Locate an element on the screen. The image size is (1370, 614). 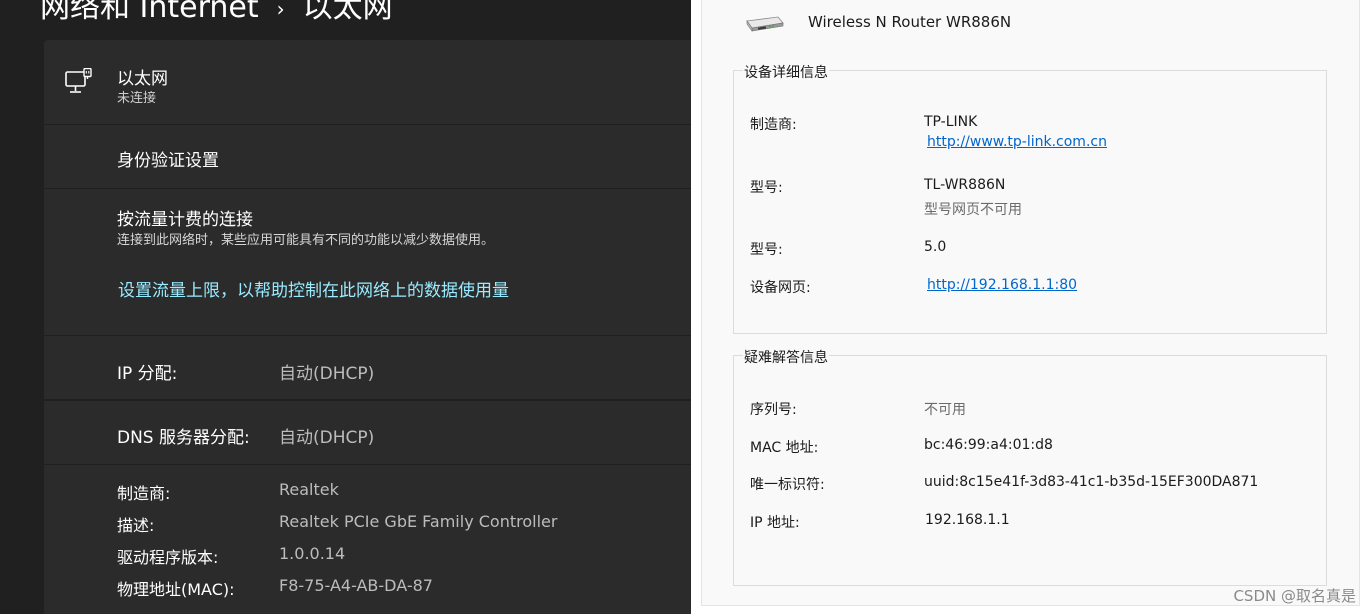
manufacturer-label: 制造商: is located at coordinates (773, 125).